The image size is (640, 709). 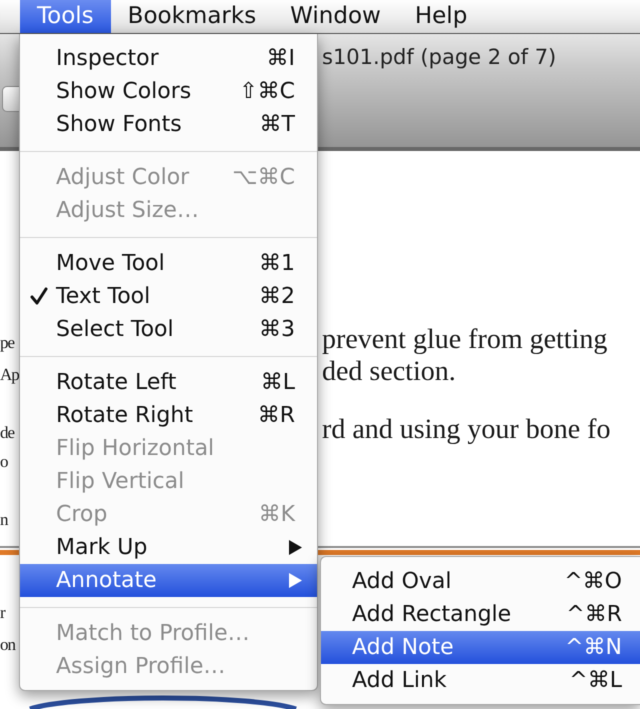 I want to click on menu-item: Add Oval ^⌘O, so click(x=480, y=581).